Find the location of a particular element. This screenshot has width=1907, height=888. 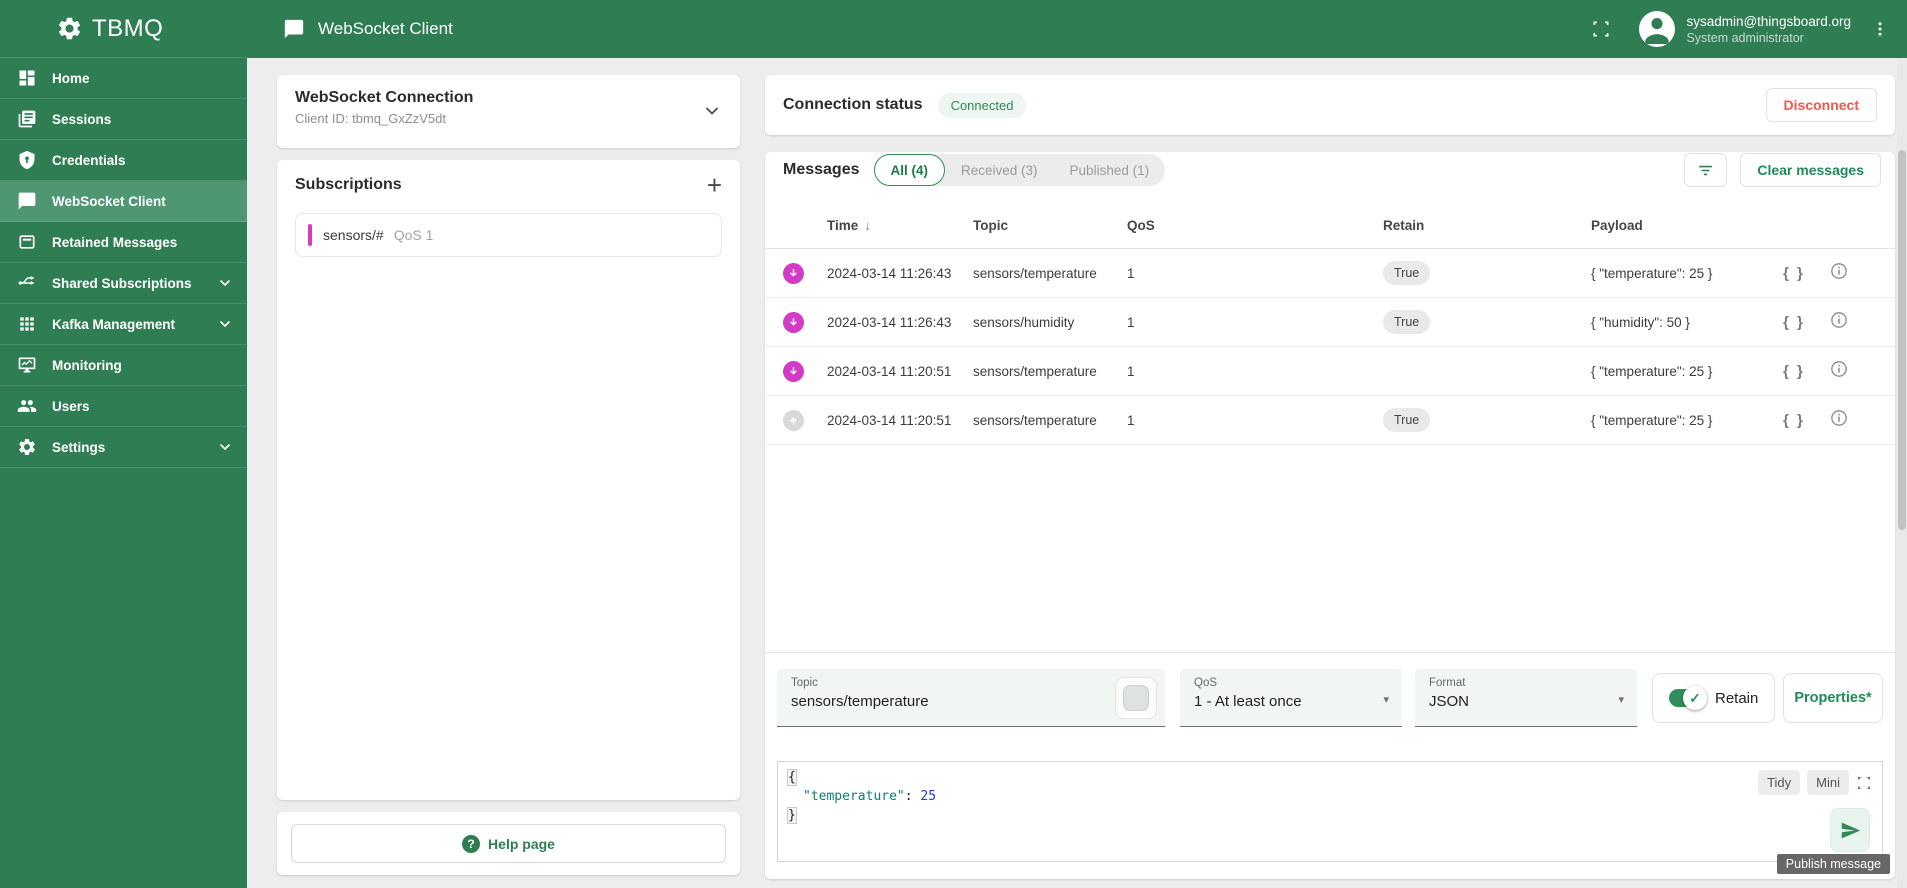

monitor-icon is located at coordinates (27, 365).